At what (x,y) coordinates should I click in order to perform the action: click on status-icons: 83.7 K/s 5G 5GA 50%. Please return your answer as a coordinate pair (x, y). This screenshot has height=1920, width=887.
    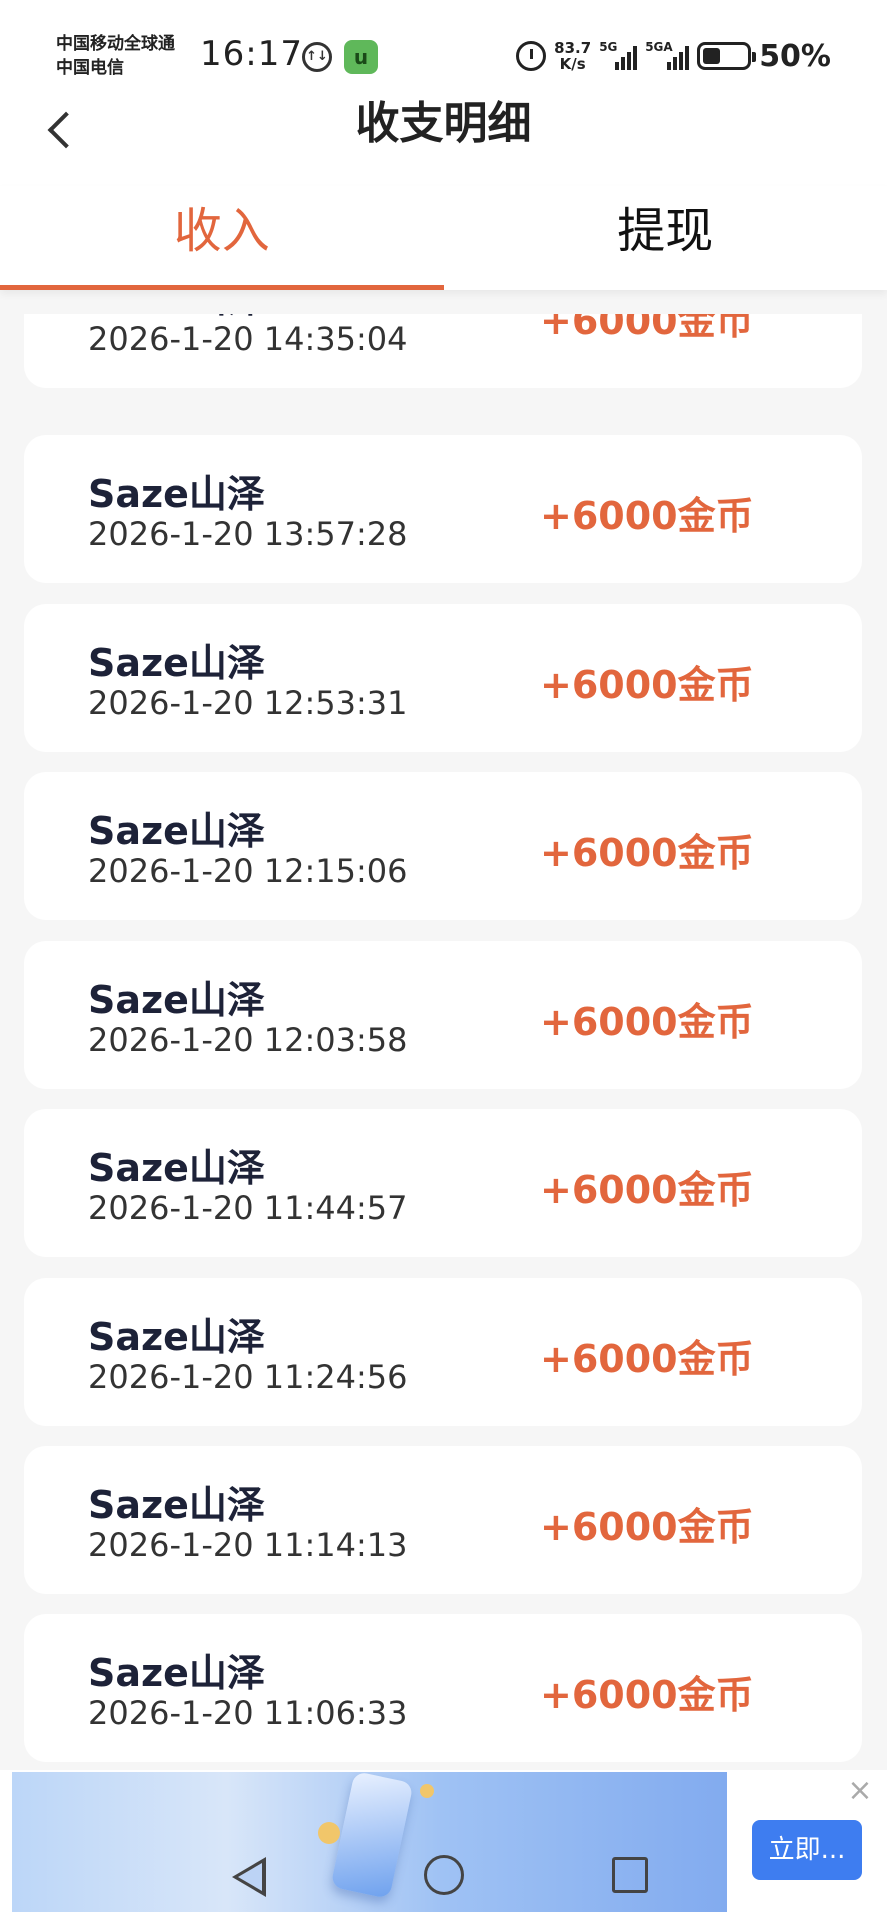
    Looking at the image, I should click on (673, 56).